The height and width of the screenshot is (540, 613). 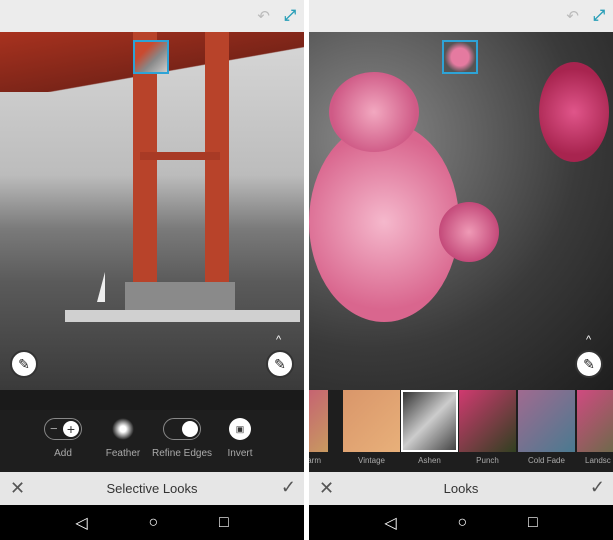 I want to click on look-thumbnail-cold-fade, so click(x=546, y=421).